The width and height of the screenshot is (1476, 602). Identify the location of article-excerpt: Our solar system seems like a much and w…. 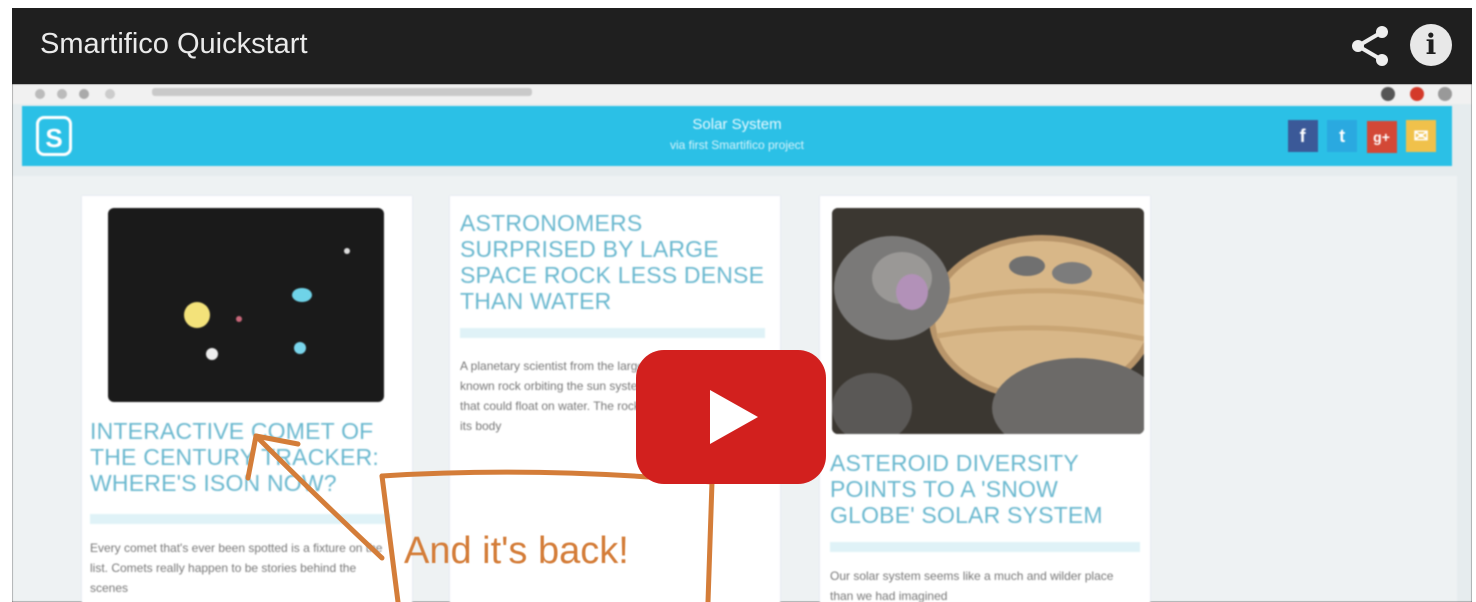
(972, 585).